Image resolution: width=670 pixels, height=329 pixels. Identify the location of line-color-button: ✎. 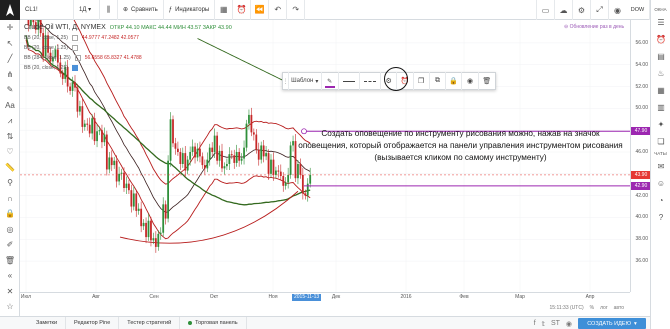
(330, 81).